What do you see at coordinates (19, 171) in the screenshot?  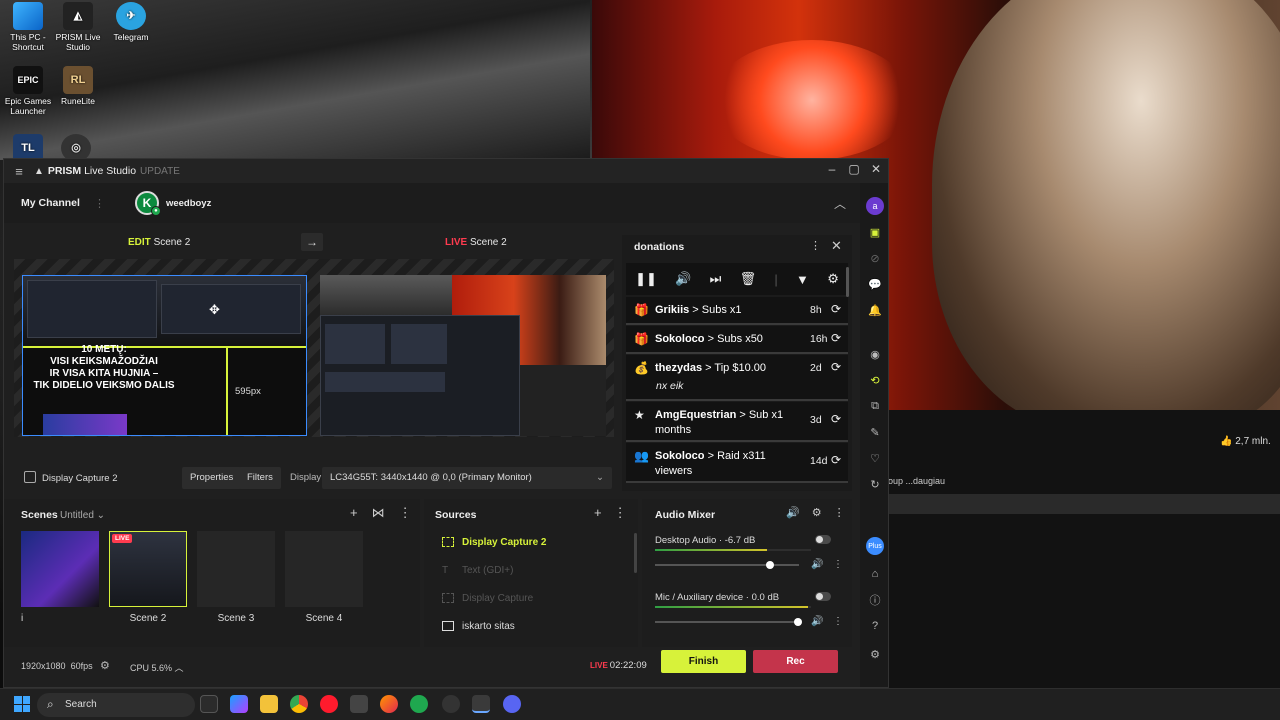 I see `menu-icon: ≡` at bounding box center [19, 171].